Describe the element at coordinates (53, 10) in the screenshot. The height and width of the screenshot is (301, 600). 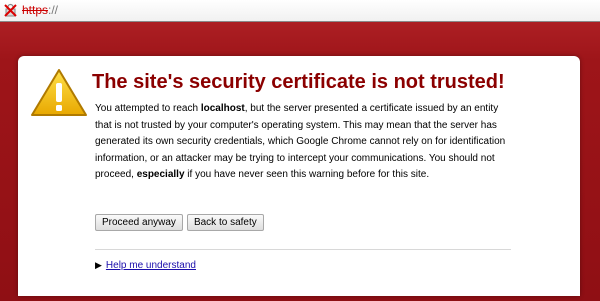
I see `url-rest: ://` at that location.